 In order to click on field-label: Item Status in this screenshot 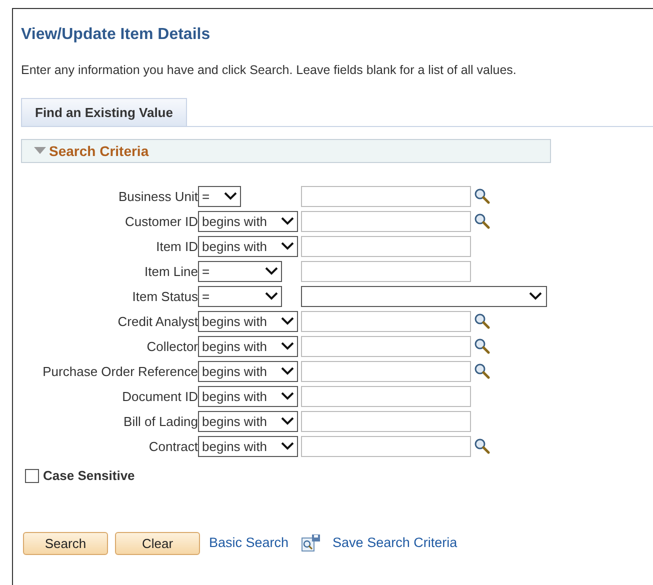, I will do `click(165, 297)`.